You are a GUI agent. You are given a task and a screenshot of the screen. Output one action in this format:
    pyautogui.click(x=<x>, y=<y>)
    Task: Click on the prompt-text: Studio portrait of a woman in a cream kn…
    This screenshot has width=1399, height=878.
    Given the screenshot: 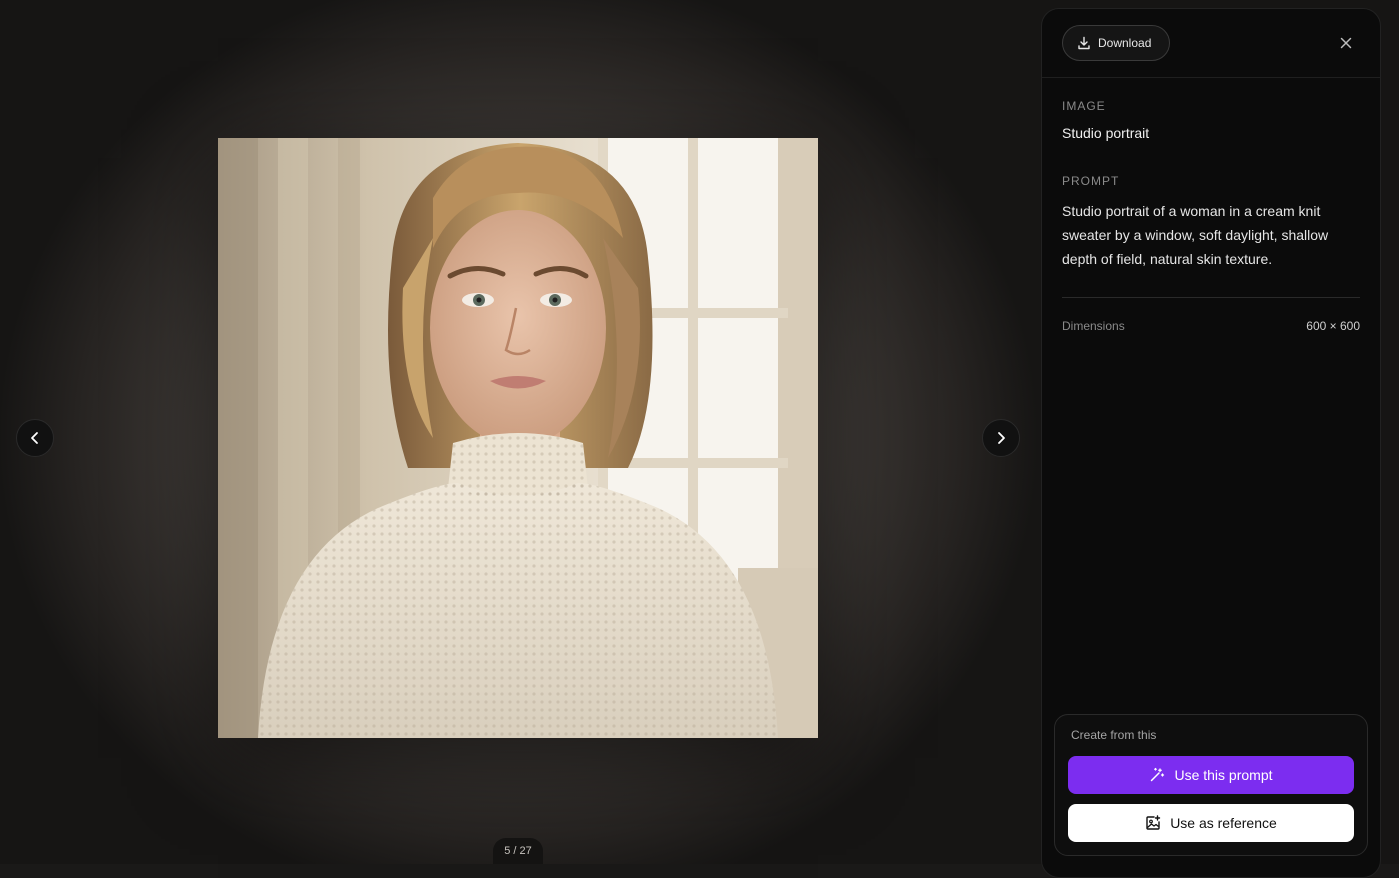 What is the action you would take?
    pyautogui.click(x=1195, y=235)
    